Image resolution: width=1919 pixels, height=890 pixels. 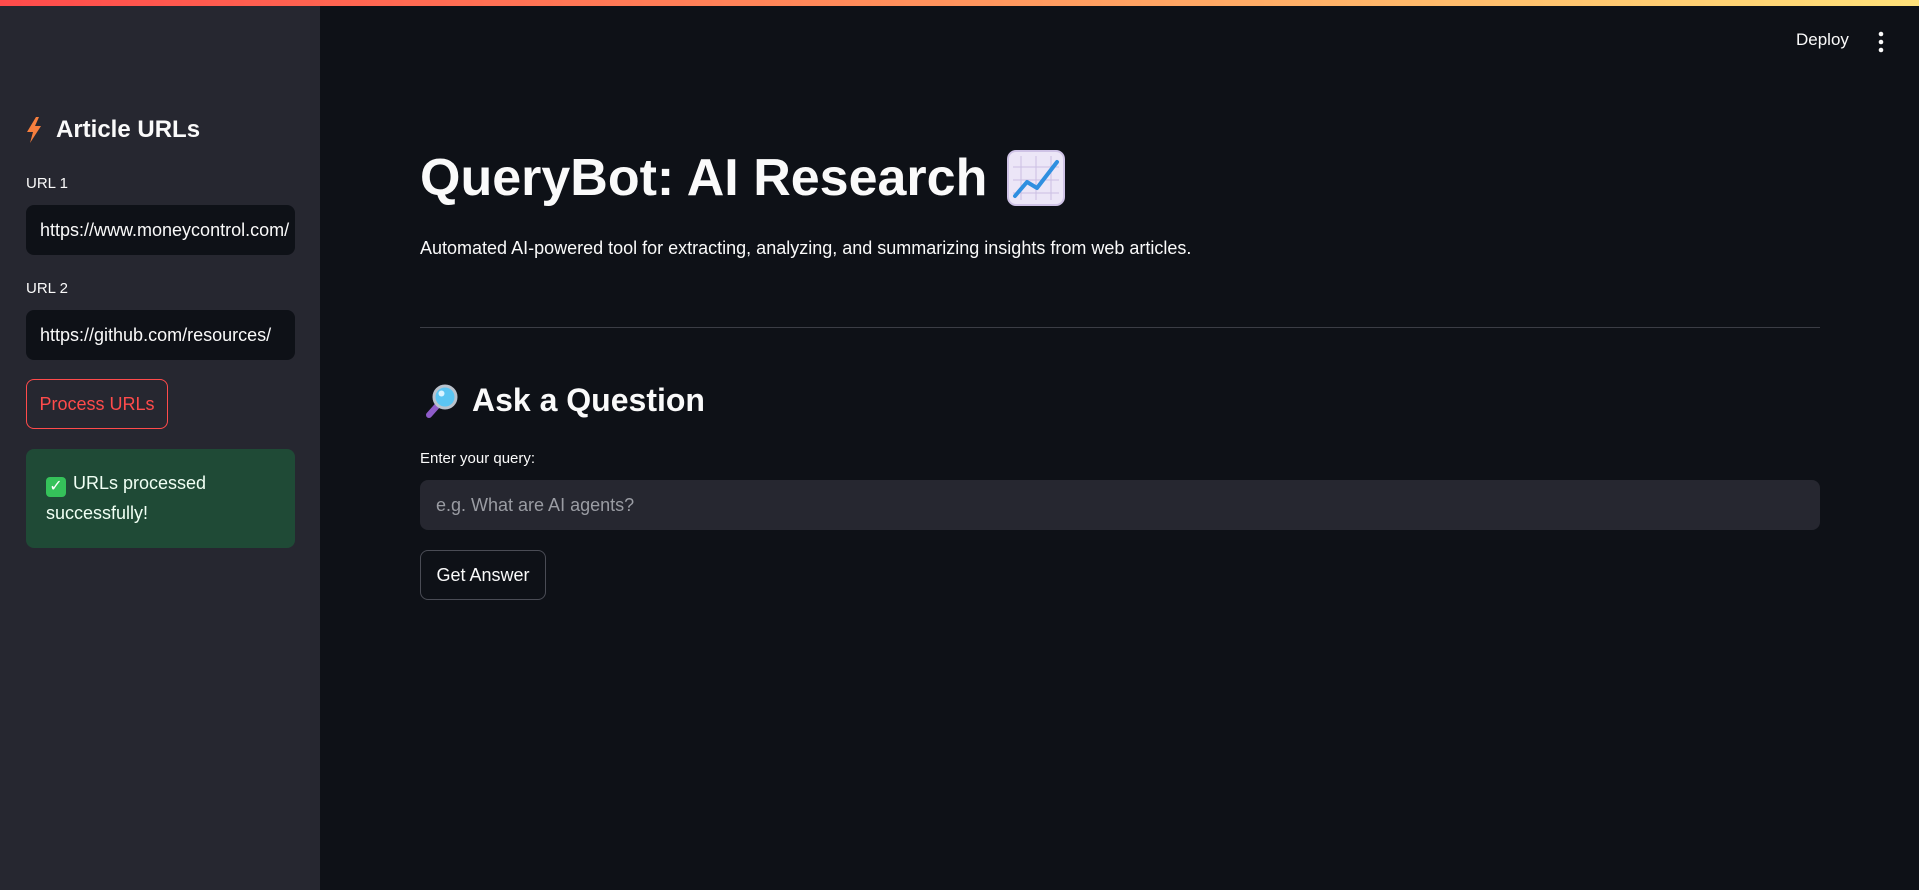 I want to click on process-urls-button: Process URLs, so click(x=97, y=404).